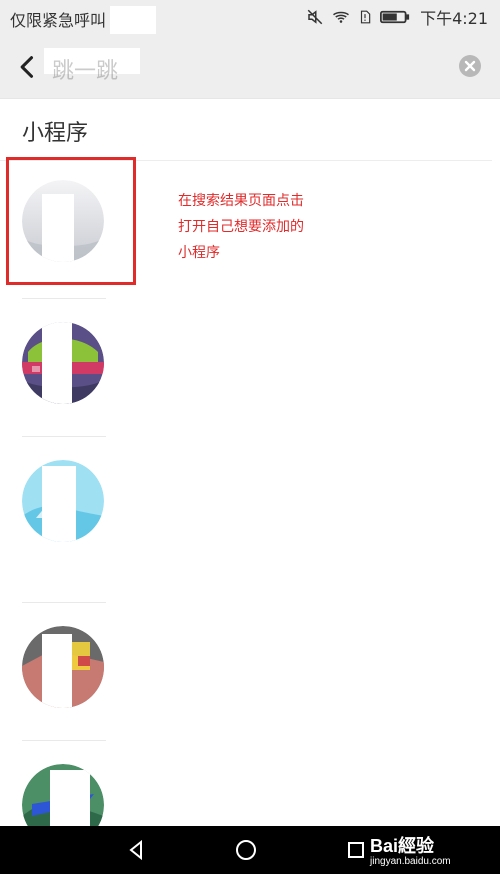  Describe the element at coordinates (250, 19) in the screenshot. I see `status-bar: 仅限紧急呼叫 下午4:21` at that location.